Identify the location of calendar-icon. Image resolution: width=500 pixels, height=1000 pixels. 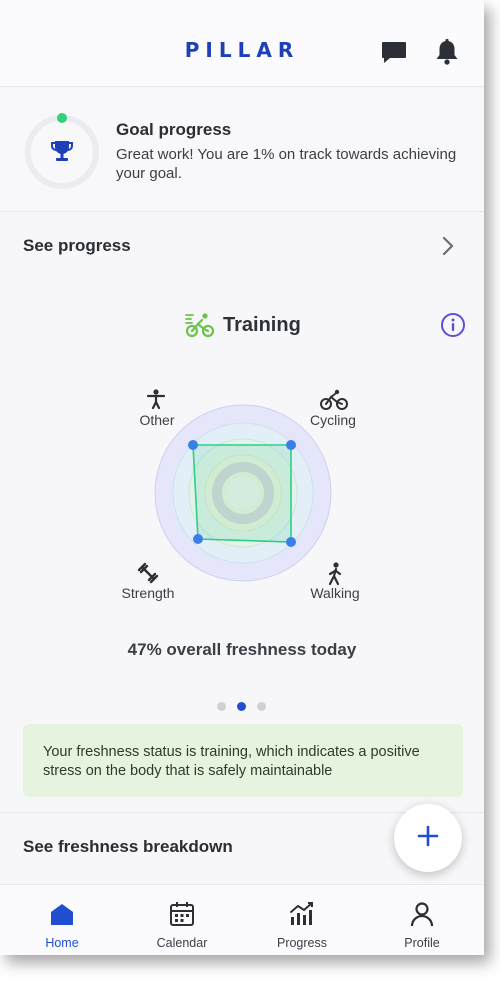
(182, 916).